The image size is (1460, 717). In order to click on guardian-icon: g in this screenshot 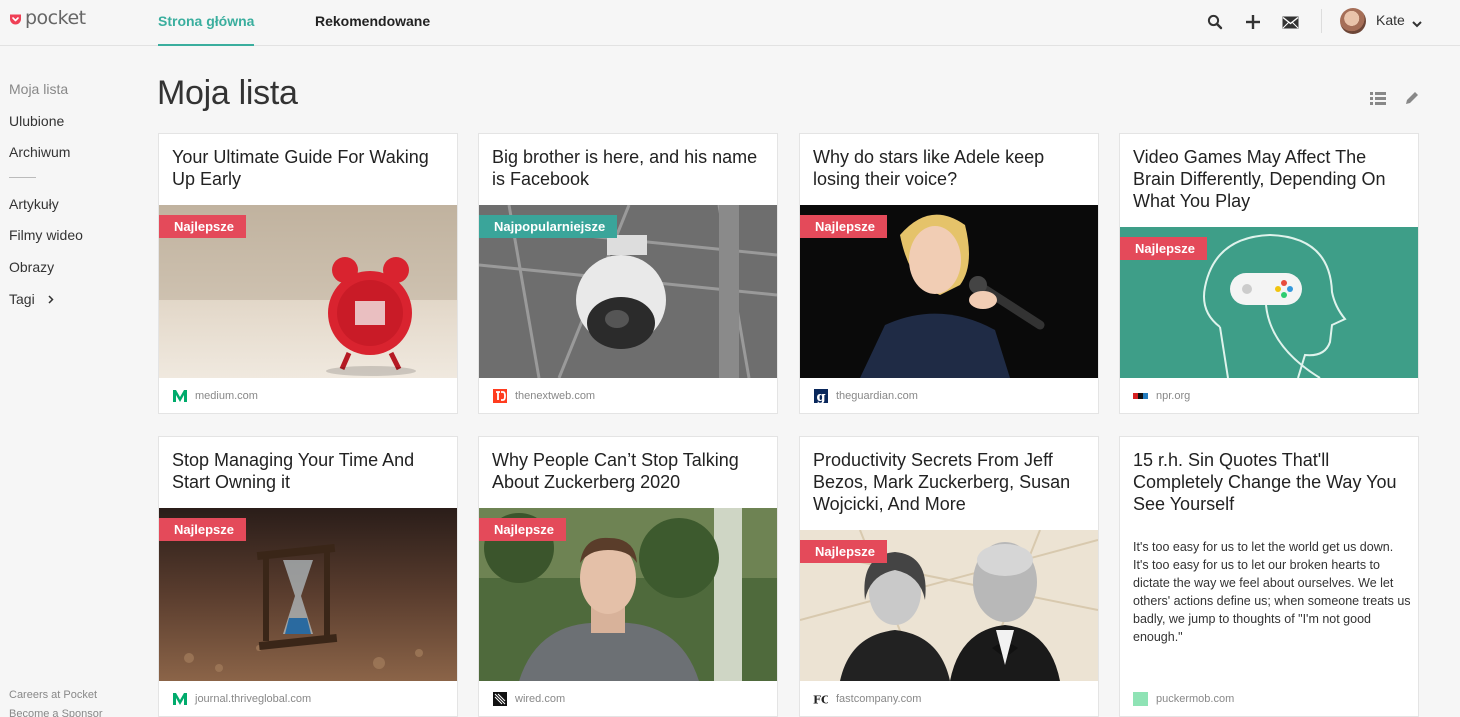, I will do `click(820, 396)`.